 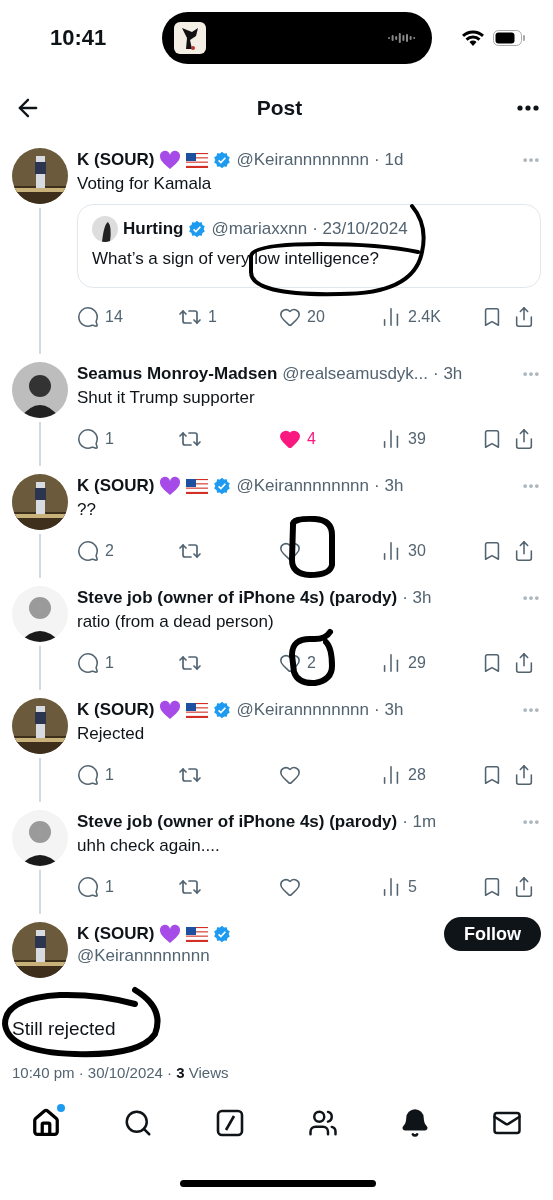 I want to click on views-button: 28, so click(x=430, y=775).